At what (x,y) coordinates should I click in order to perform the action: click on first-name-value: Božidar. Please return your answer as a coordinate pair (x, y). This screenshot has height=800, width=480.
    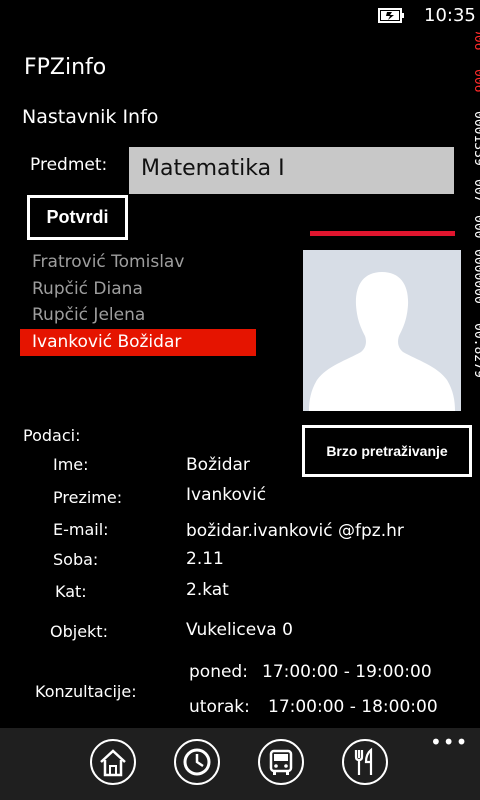
    Looking at the image, I should click on (218, 465).